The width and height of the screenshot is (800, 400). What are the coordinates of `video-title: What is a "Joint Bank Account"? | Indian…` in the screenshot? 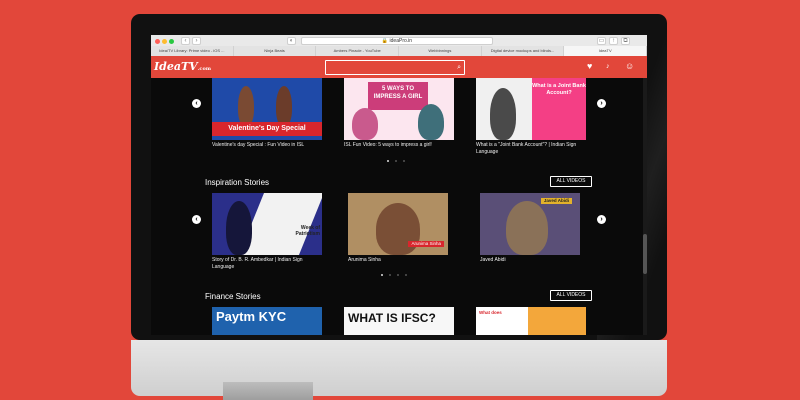 It's located at (532, 149).